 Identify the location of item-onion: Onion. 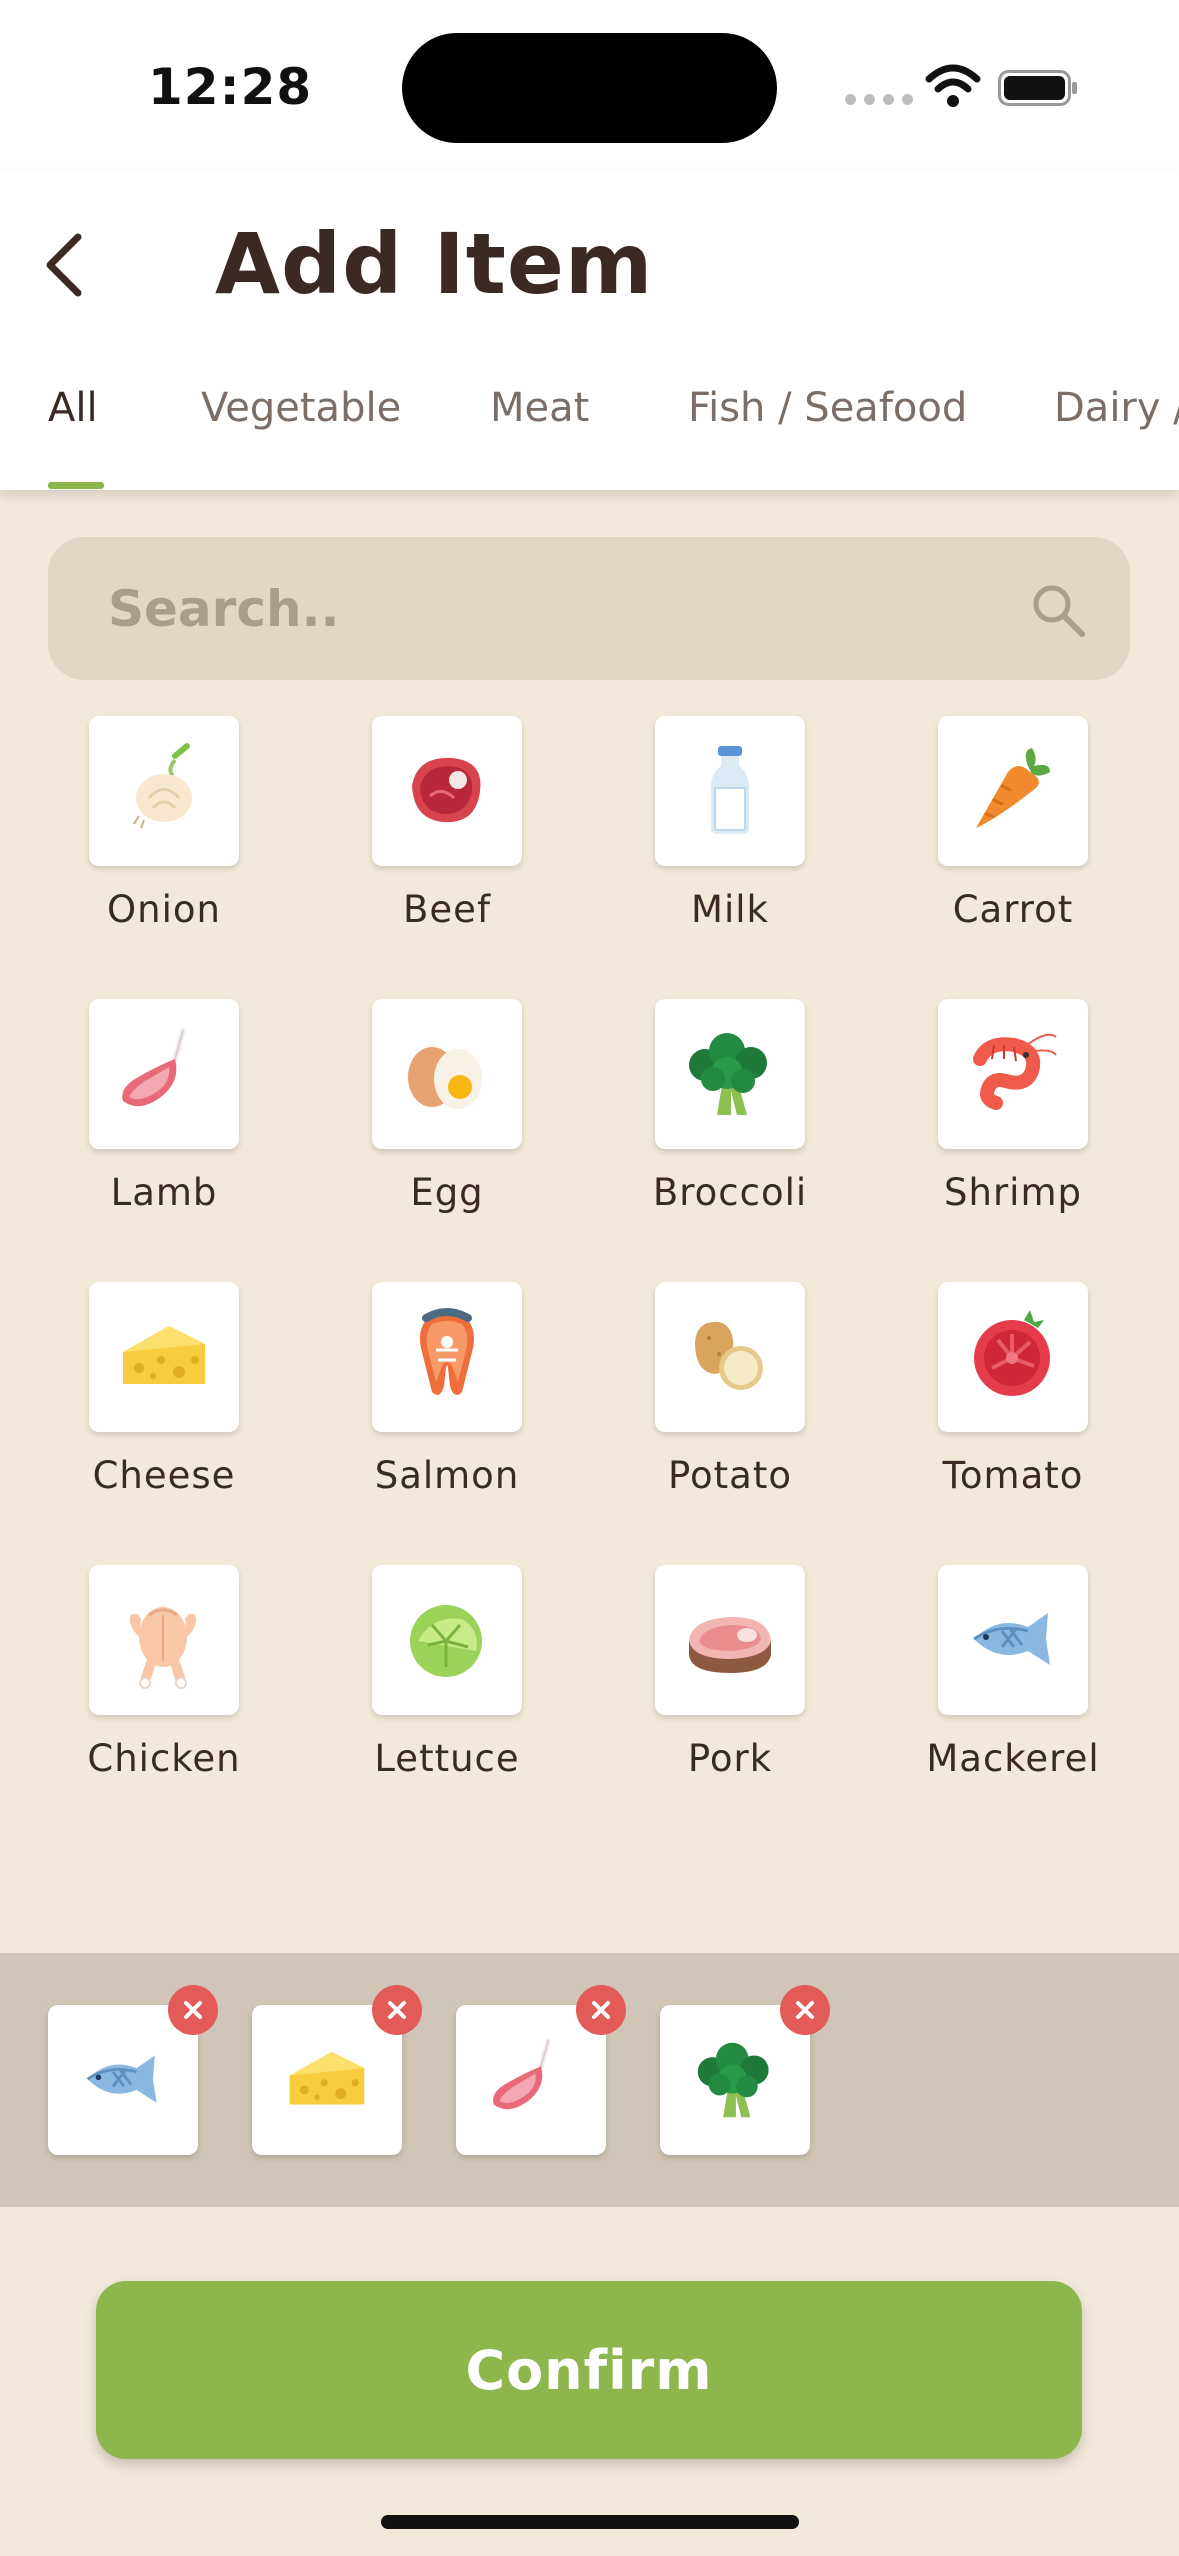
(164, 823).